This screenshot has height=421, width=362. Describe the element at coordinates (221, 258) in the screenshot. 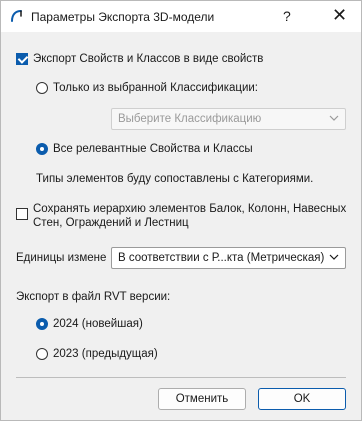

I see `units-select-value: В соответствии с Р...кта (Метрическая)` at that location.